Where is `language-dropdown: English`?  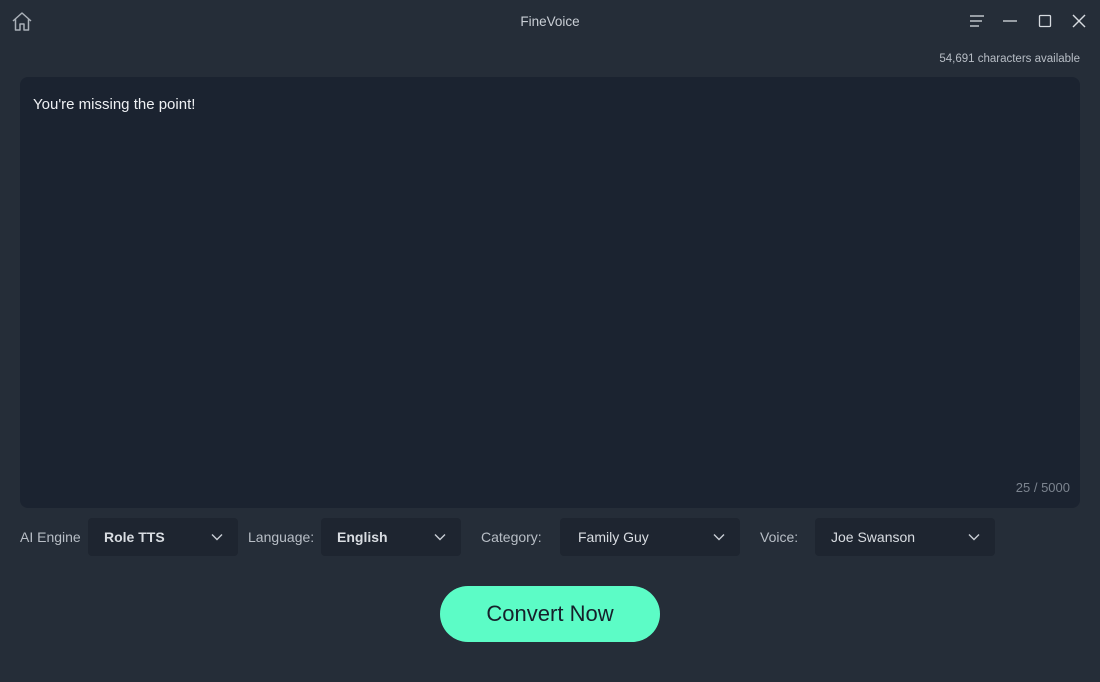
language-dropdown: English is located at coordinates (391, 537).